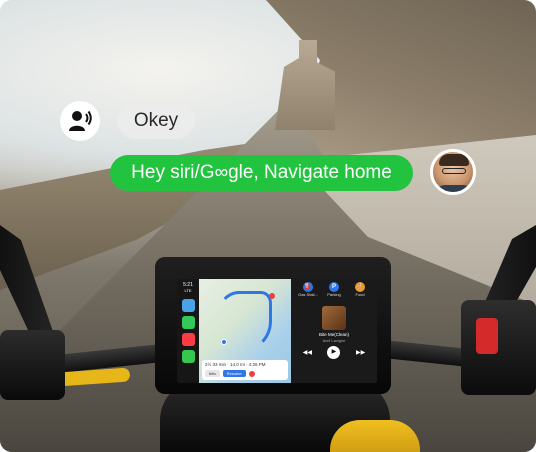  Describe the element at coordinates (188, 322) in the screenshot. I see `phone-icon` at that location.